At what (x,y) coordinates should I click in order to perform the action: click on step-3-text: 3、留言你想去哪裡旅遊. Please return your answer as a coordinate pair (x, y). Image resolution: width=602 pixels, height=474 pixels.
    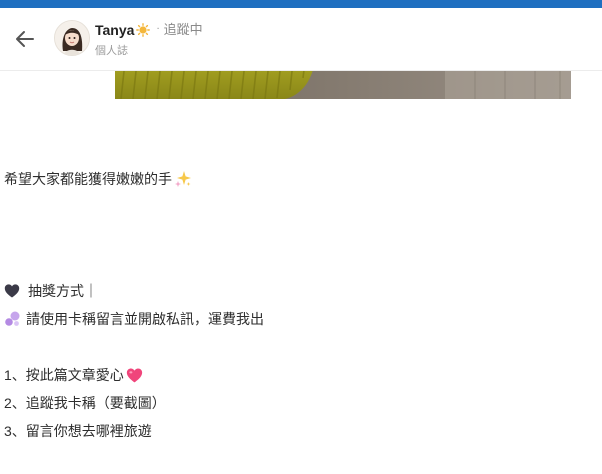
    Looking at the image, I should click on (78, 431).